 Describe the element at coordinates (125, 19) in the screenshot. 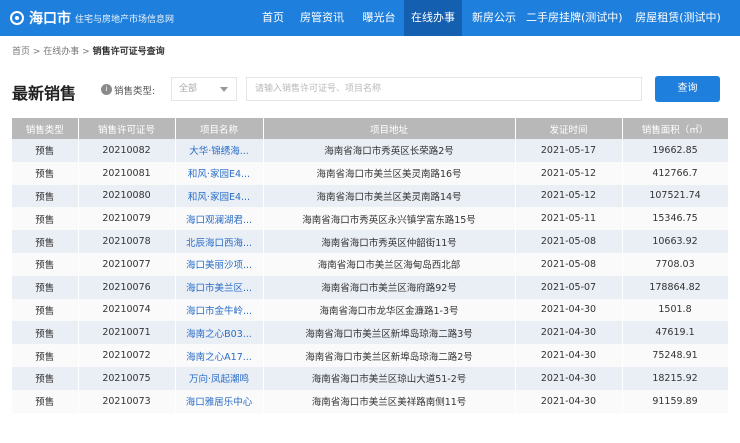

I see `site-subtitle: 住宅与房地产市场信息网` at that location.